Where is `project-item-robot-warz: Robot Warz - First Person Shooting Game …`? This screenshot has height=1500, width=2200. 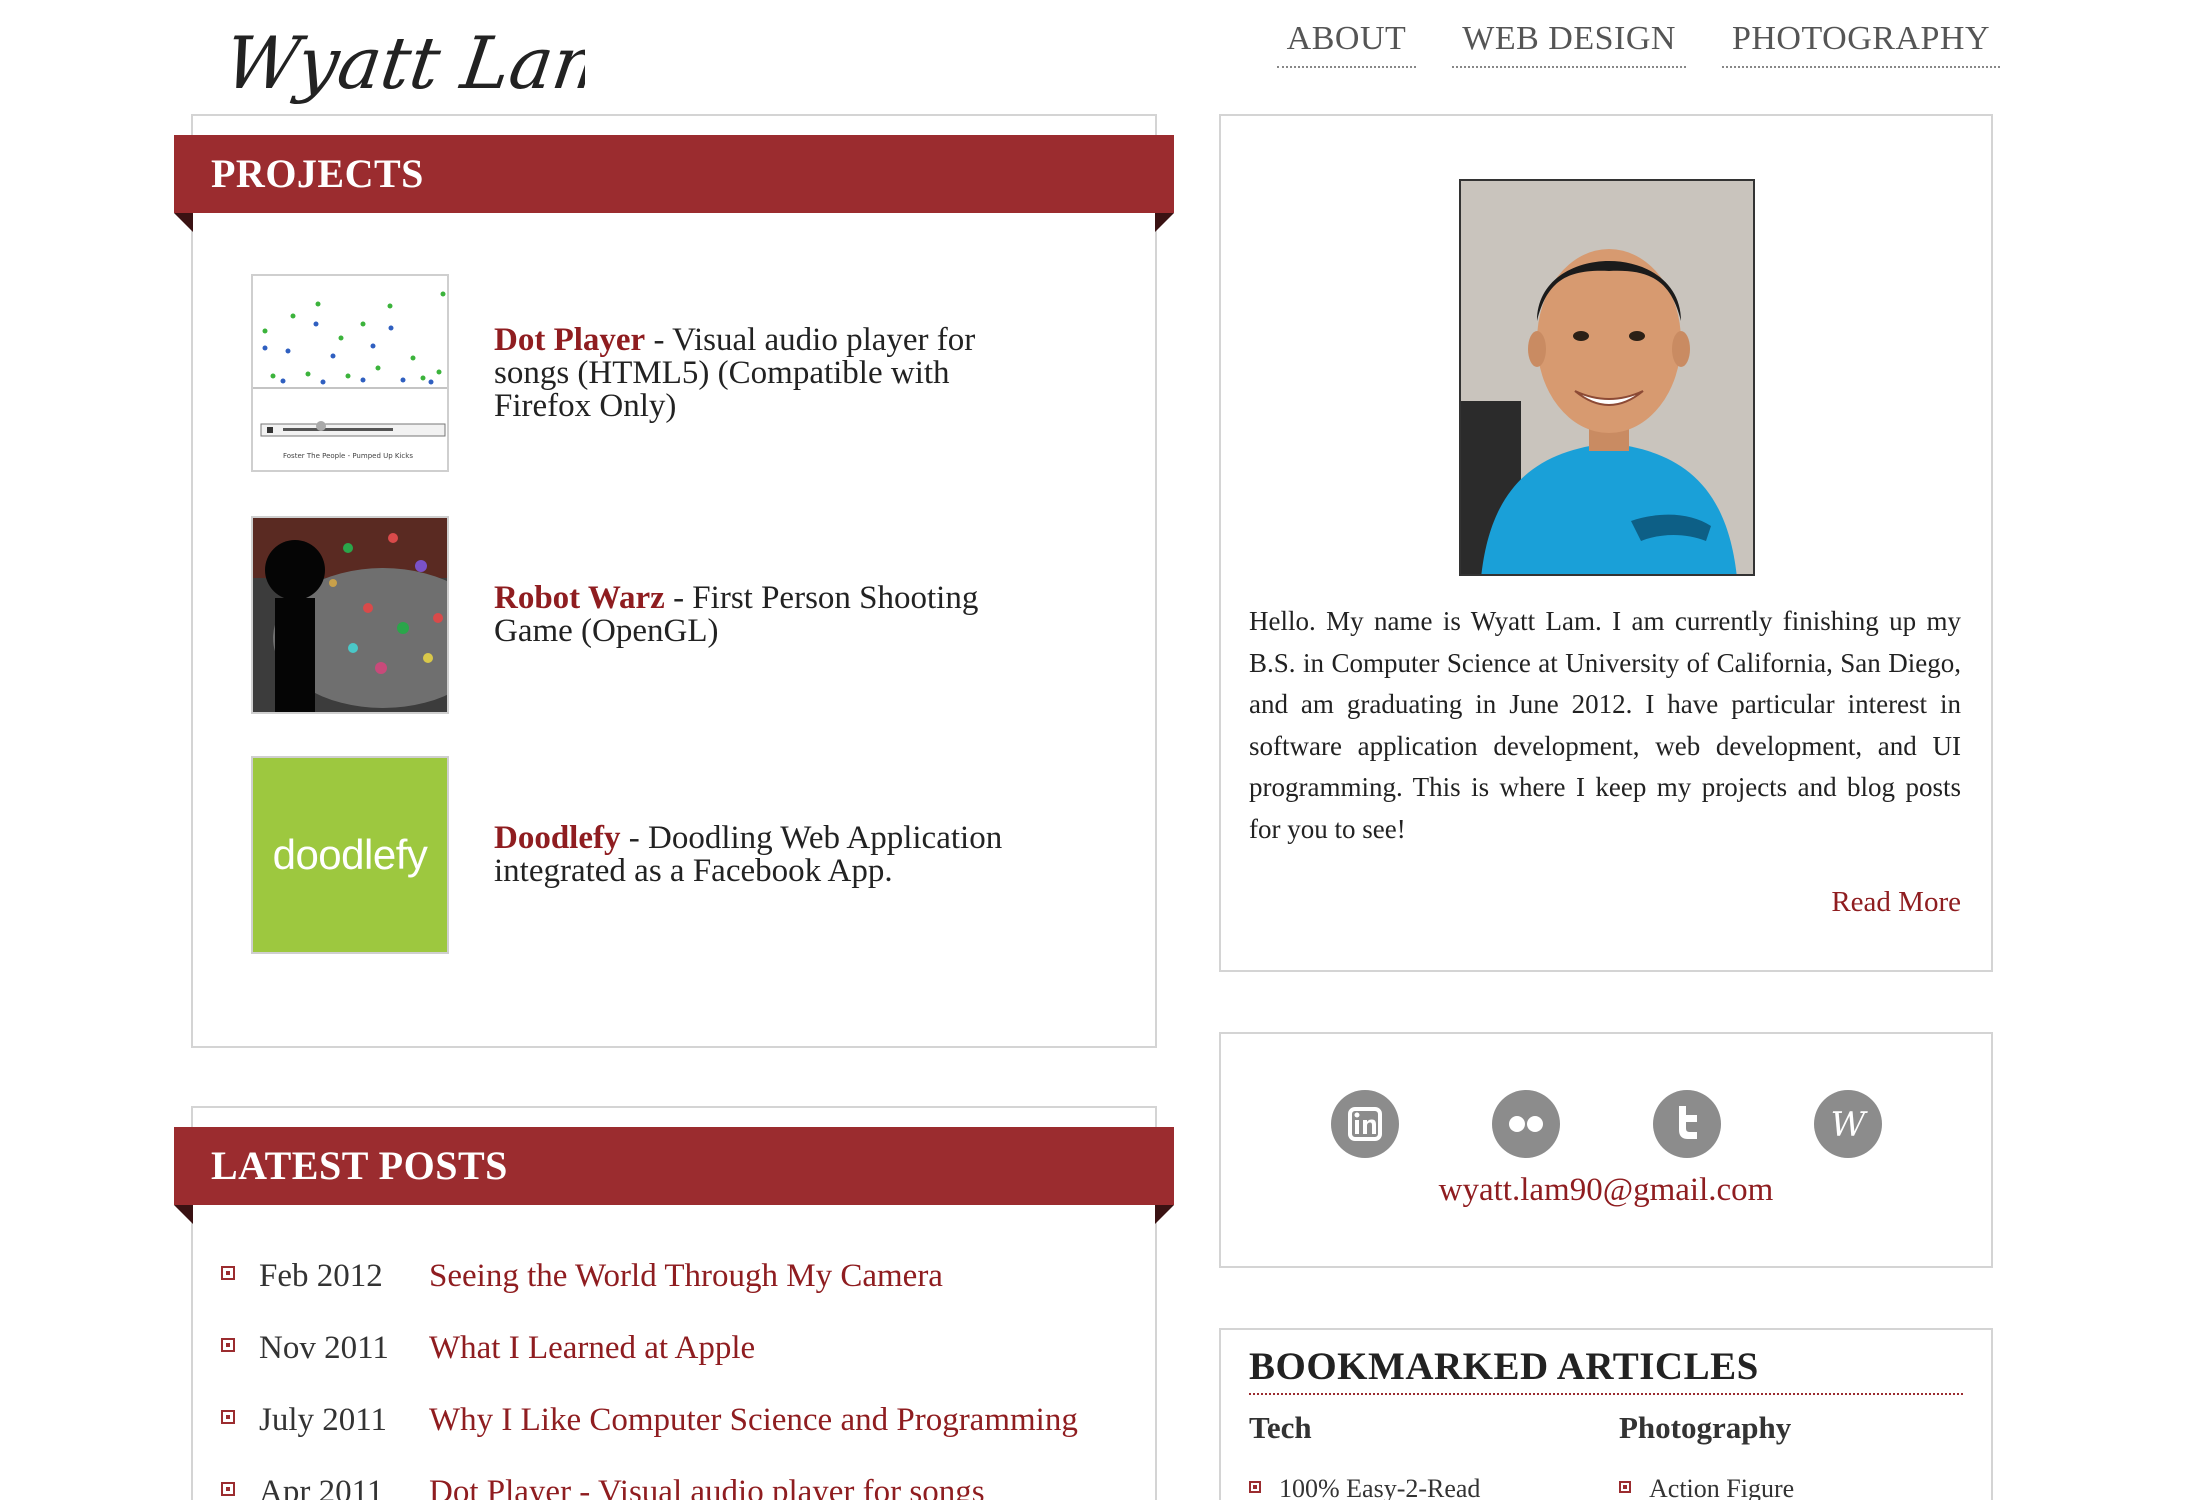 project-item-robot-warz: Robot Warz - First Person Shooting Game … is located at coordinates (642, 615).